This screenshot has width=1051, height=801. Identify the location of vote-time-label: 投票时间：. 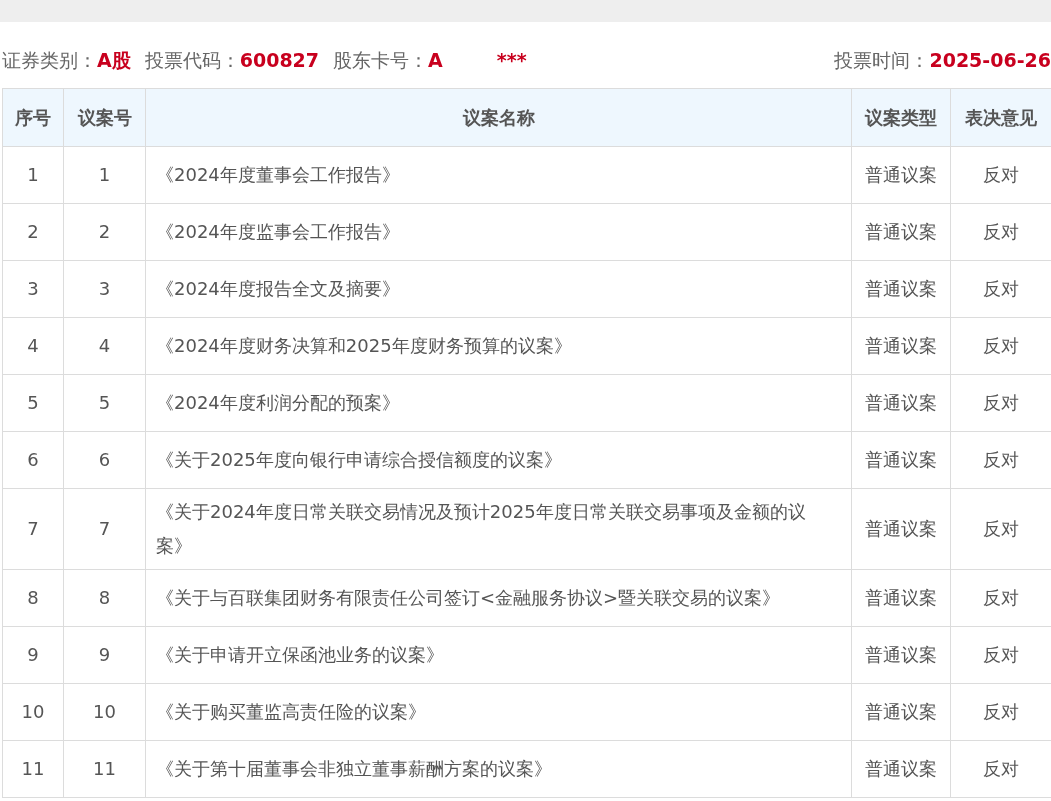
(882, 60).